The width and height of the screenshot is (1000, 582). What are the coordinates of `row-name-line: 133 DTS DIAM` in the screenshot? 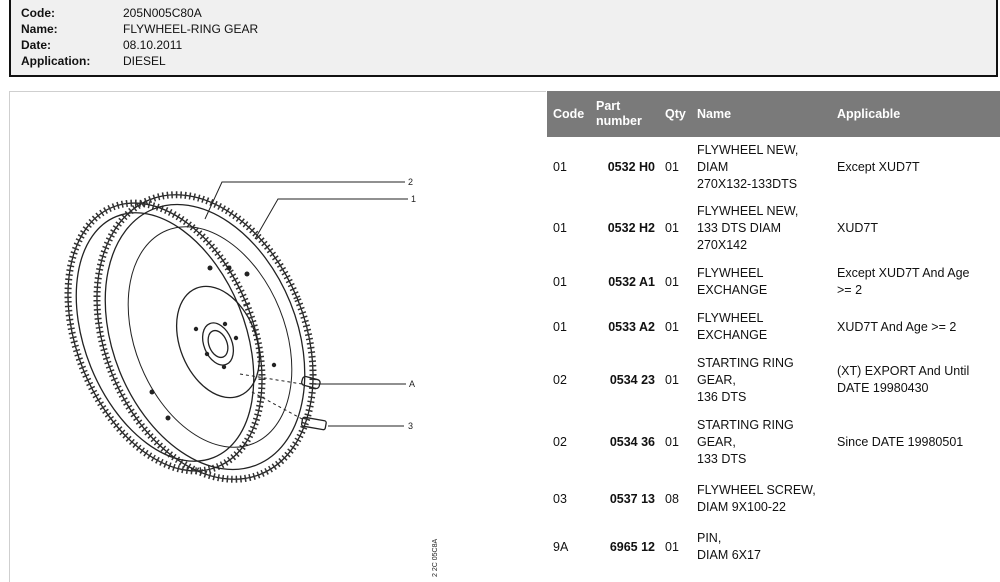 It's located at (739, 227).